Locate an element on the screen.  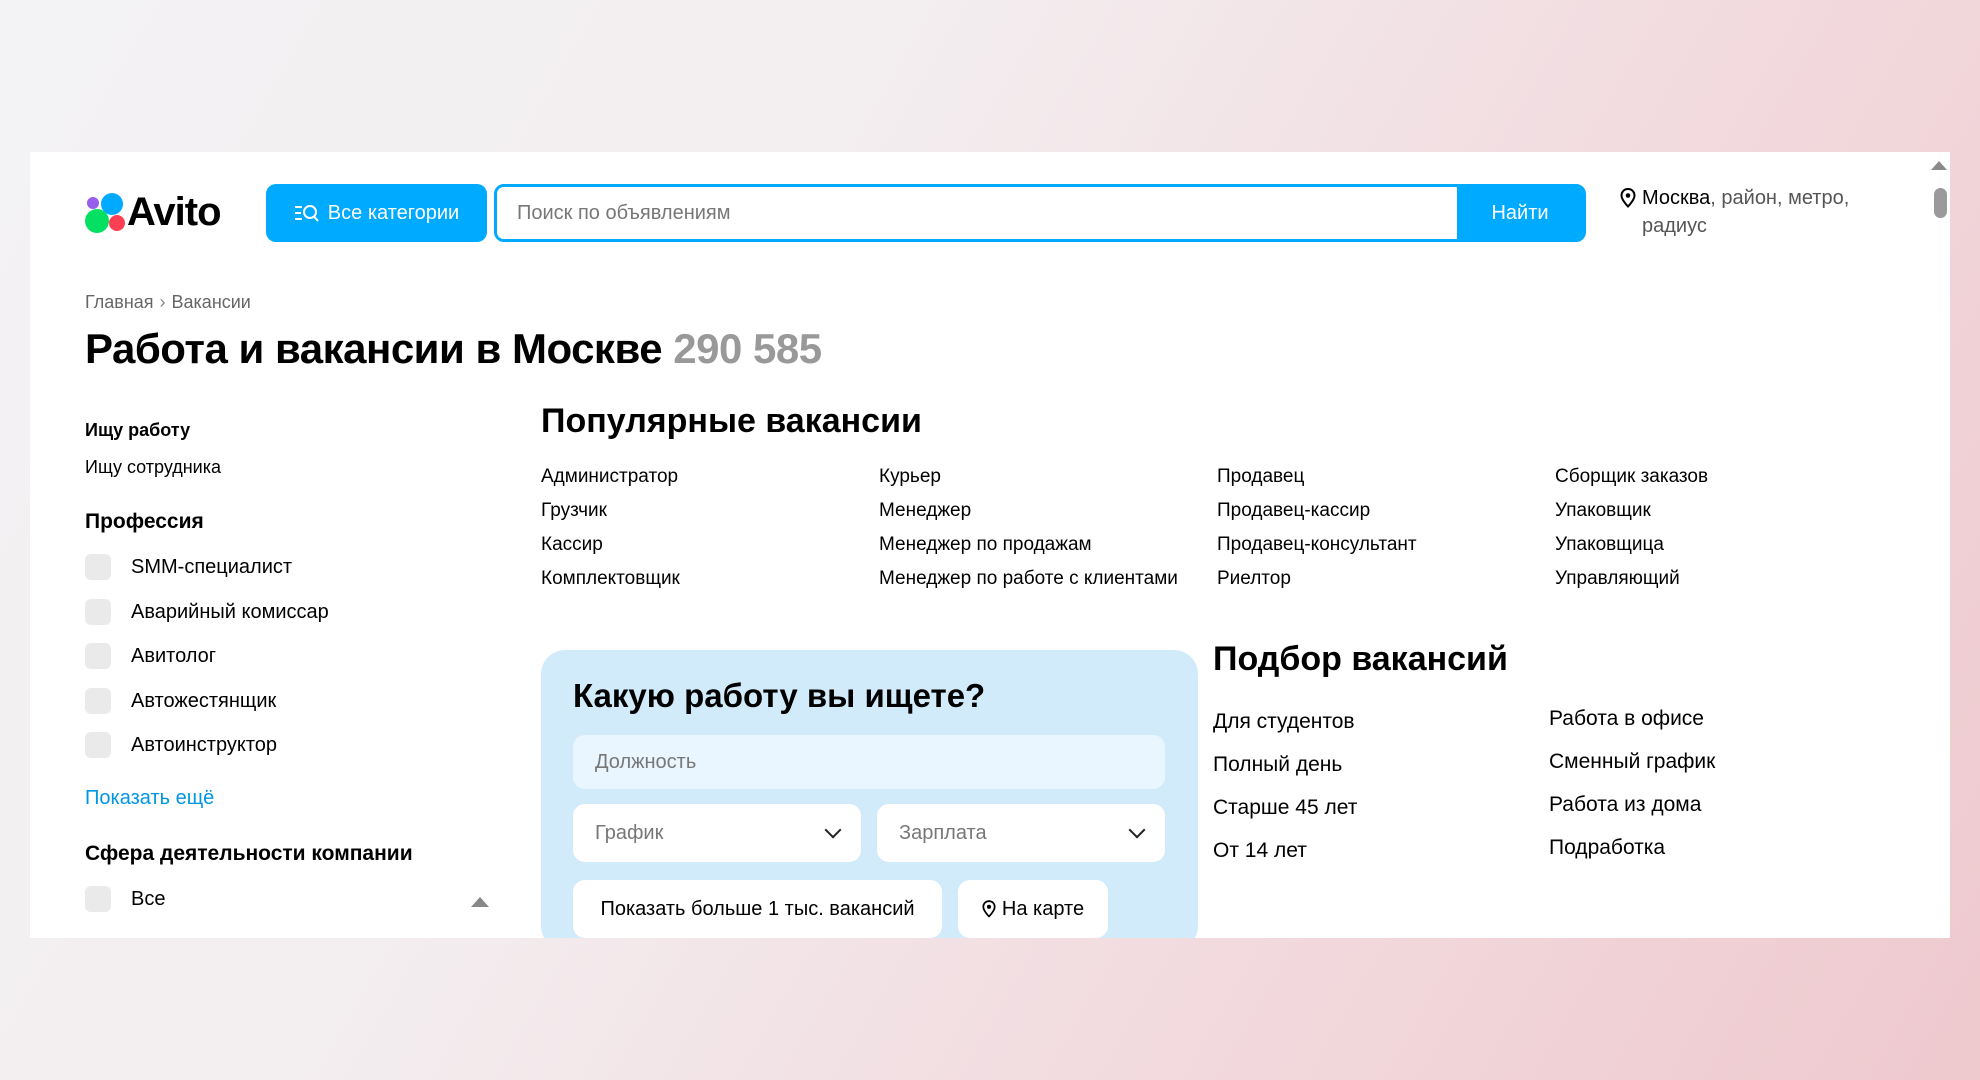
vacancy-selection-link: От 14 лет is located at coordinates (1381, 851).